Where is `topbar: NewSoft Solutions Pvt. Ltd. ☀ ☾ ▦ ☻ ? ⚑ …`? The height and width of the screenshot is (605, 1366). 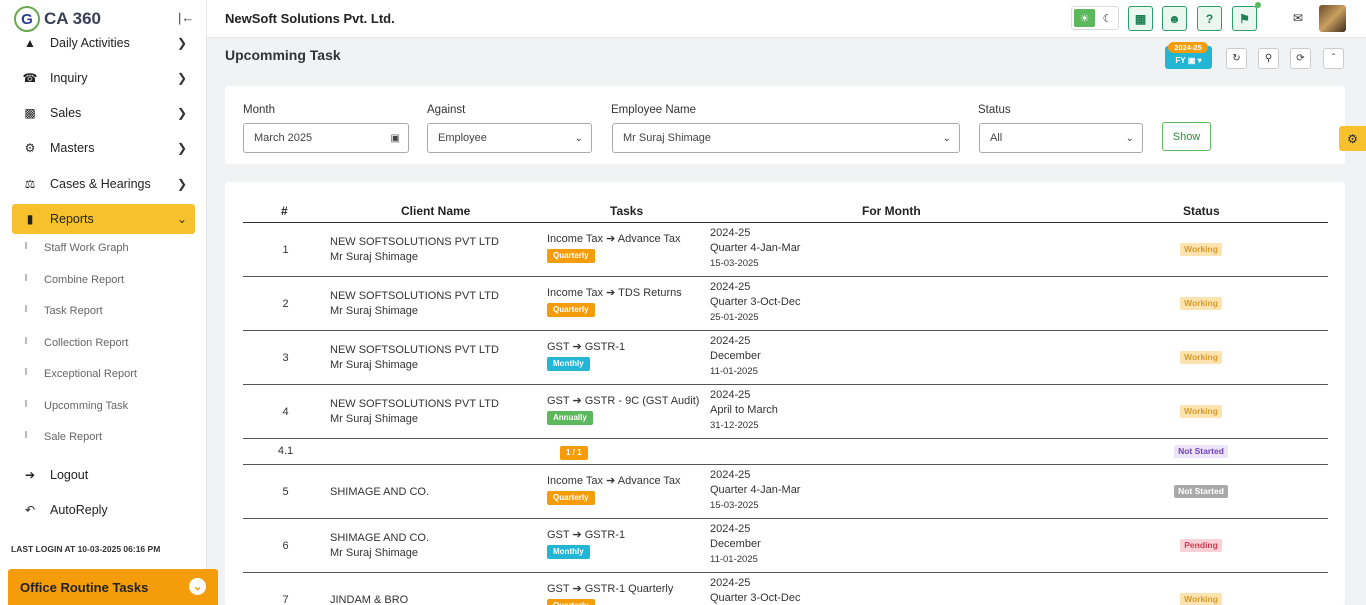
topbar: NewSoft Solutions Pvt. Ltd. ☀ ☾ ▦ ☻ ? ⚑ … is located at coordinates (786, 19).